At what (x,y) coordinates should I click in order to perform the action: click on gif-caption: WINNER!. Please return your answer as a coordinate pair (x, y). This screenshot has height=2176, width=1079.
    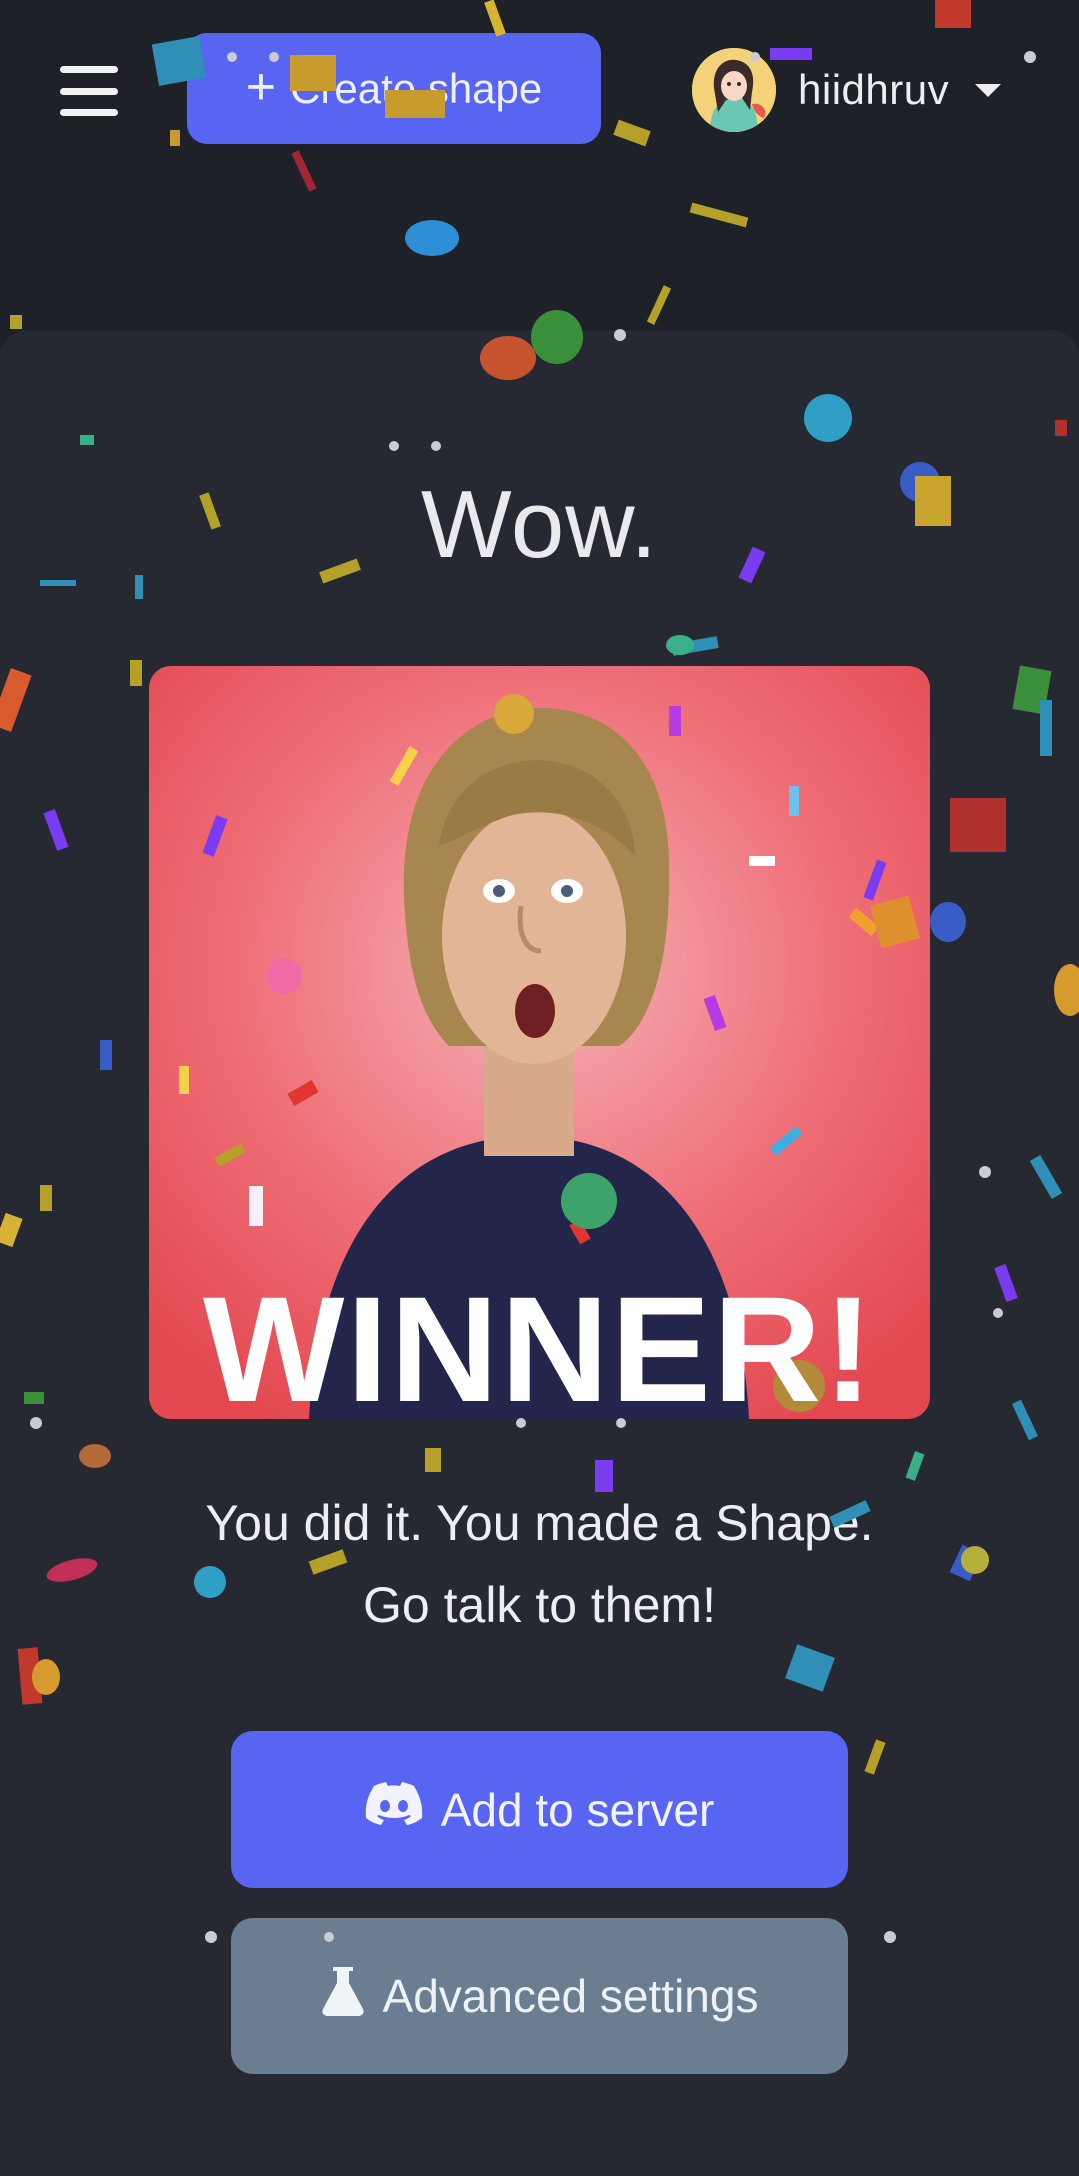
    Looking at the image, I should click on (539, 1342).